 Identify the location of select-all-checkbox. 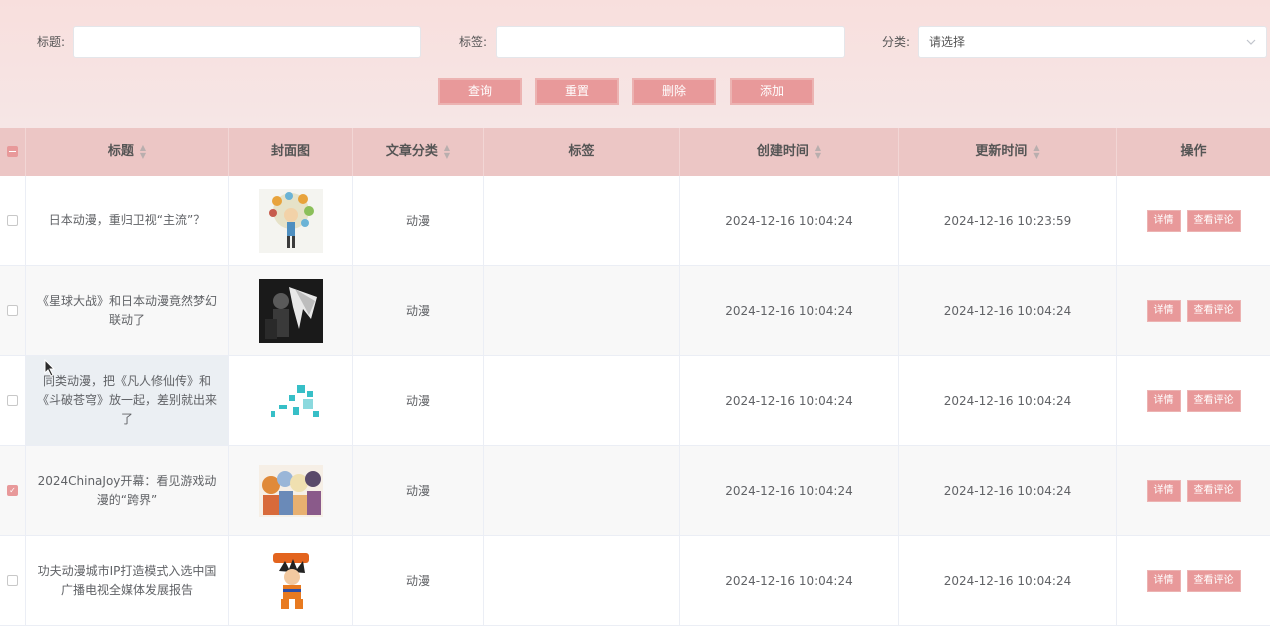
(12, 151).